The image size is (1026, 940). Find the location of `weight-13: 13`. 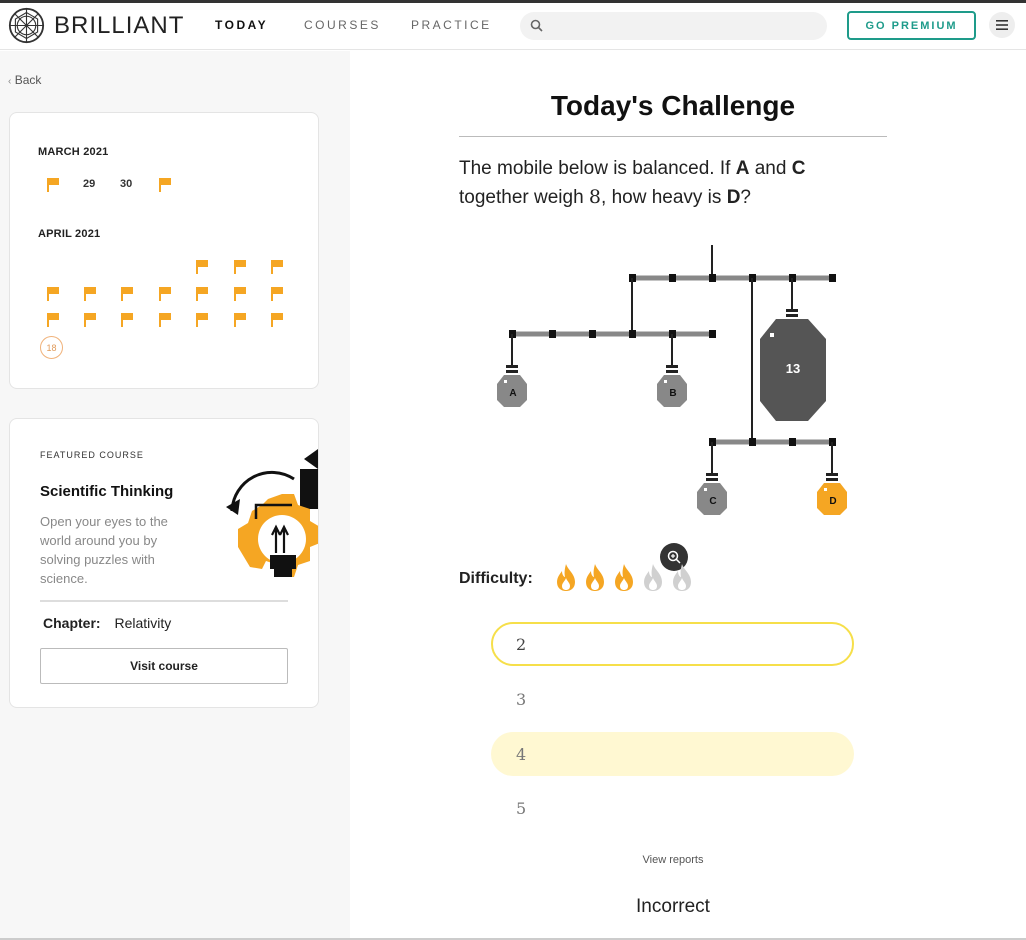

weight-13: 13 is located at coordinates (793, 365).